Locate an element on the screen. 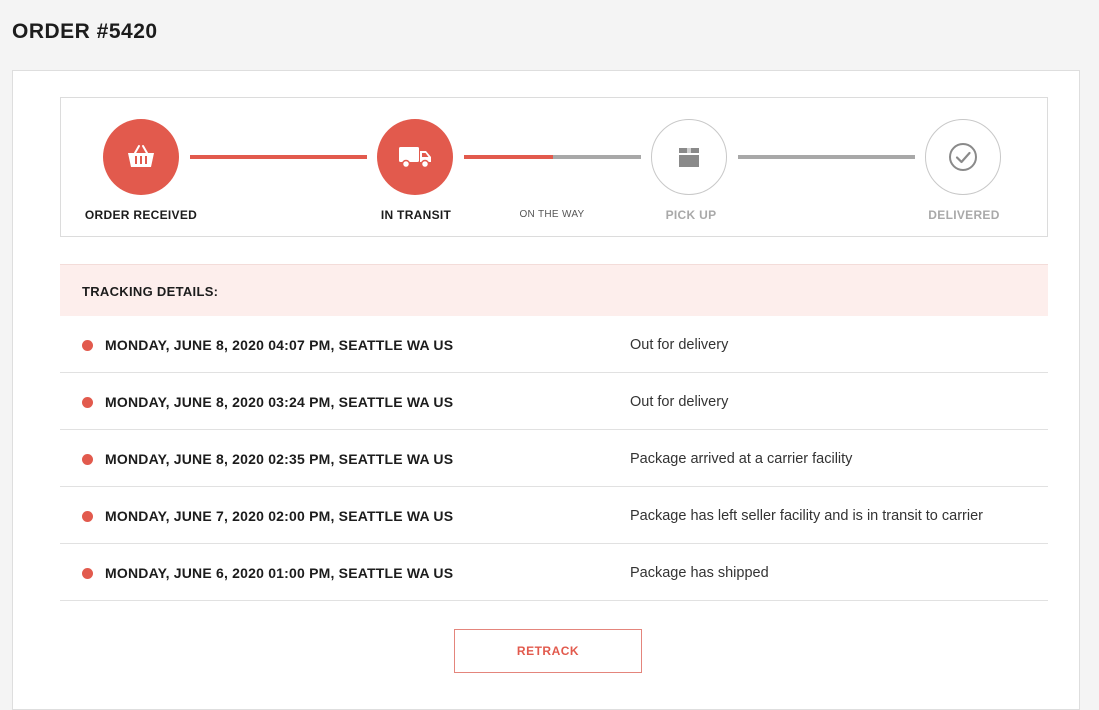 Image resolution: width=1099 pixels, height=710 pixels. retrack-button: RETRACK is located at coordinates (548, 651).